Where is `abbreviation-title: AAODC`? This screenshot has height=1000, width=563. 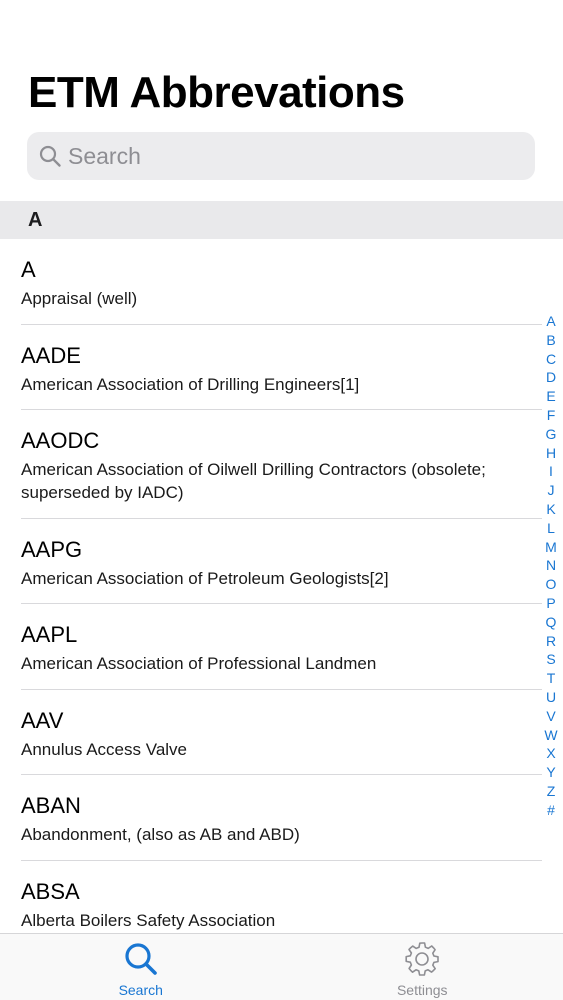 abbreviation-title: AAODC is located at coordinates (60, 440).